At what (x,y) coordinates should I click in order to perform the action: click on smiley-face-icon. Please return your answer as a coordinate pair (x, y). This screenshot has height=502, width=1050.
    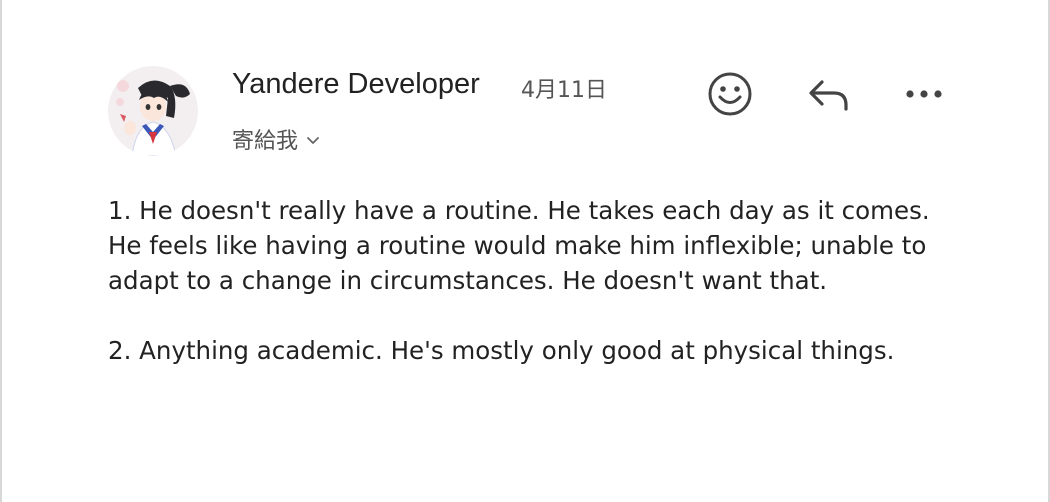
    Looking at the image, I should click on (730, 94).